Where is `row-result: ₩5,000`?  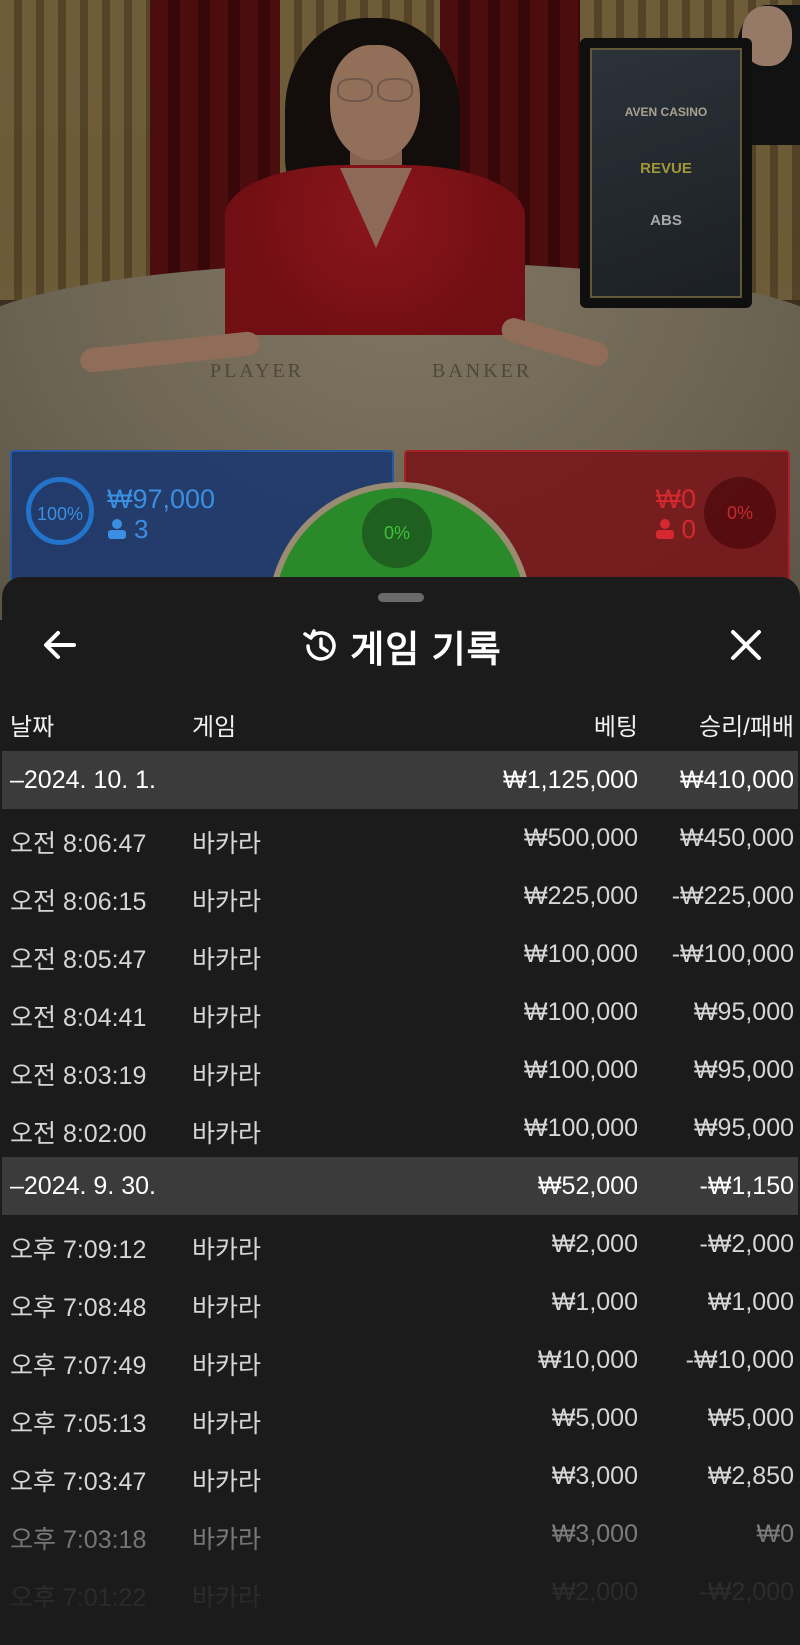
row-result: ₩5,000 is located at coordinates (750, 1418).